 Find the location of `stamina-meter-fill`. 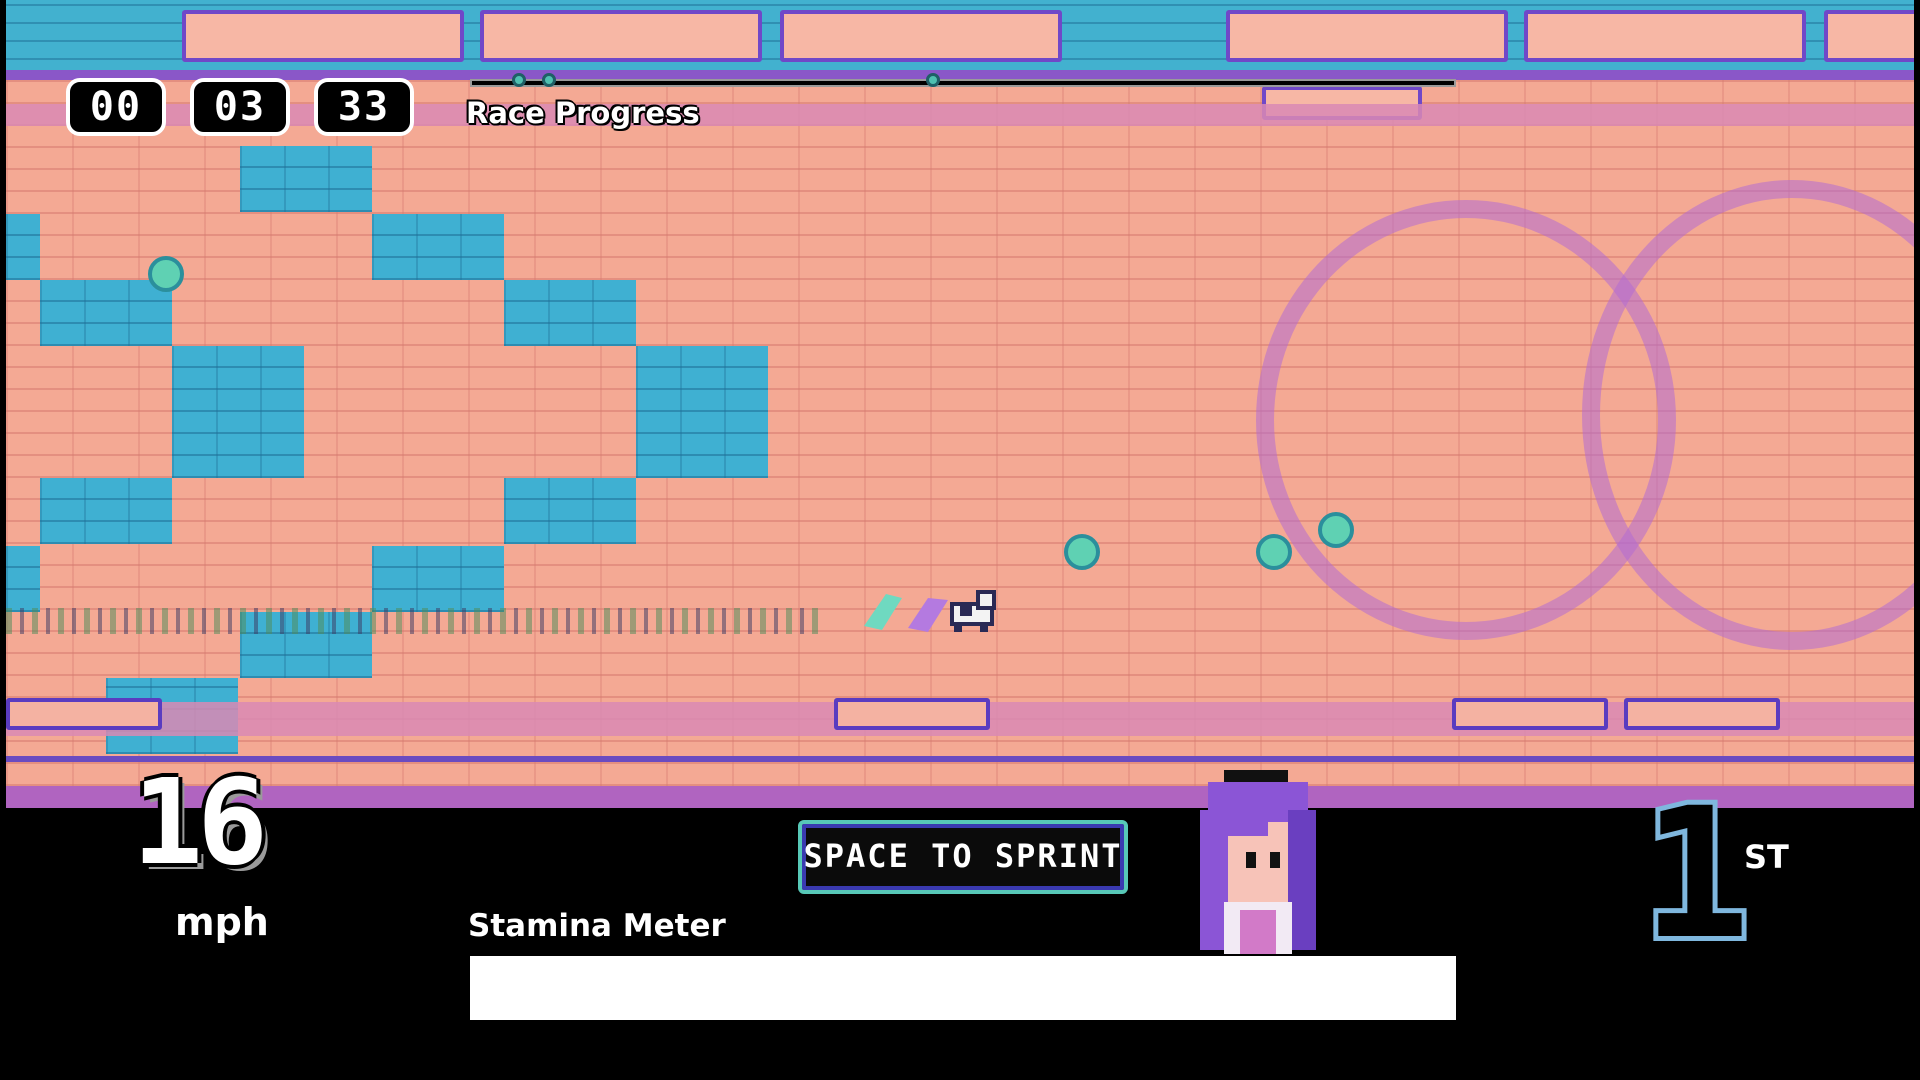

stamina-meter-fill is located at coordinates (963, 988).